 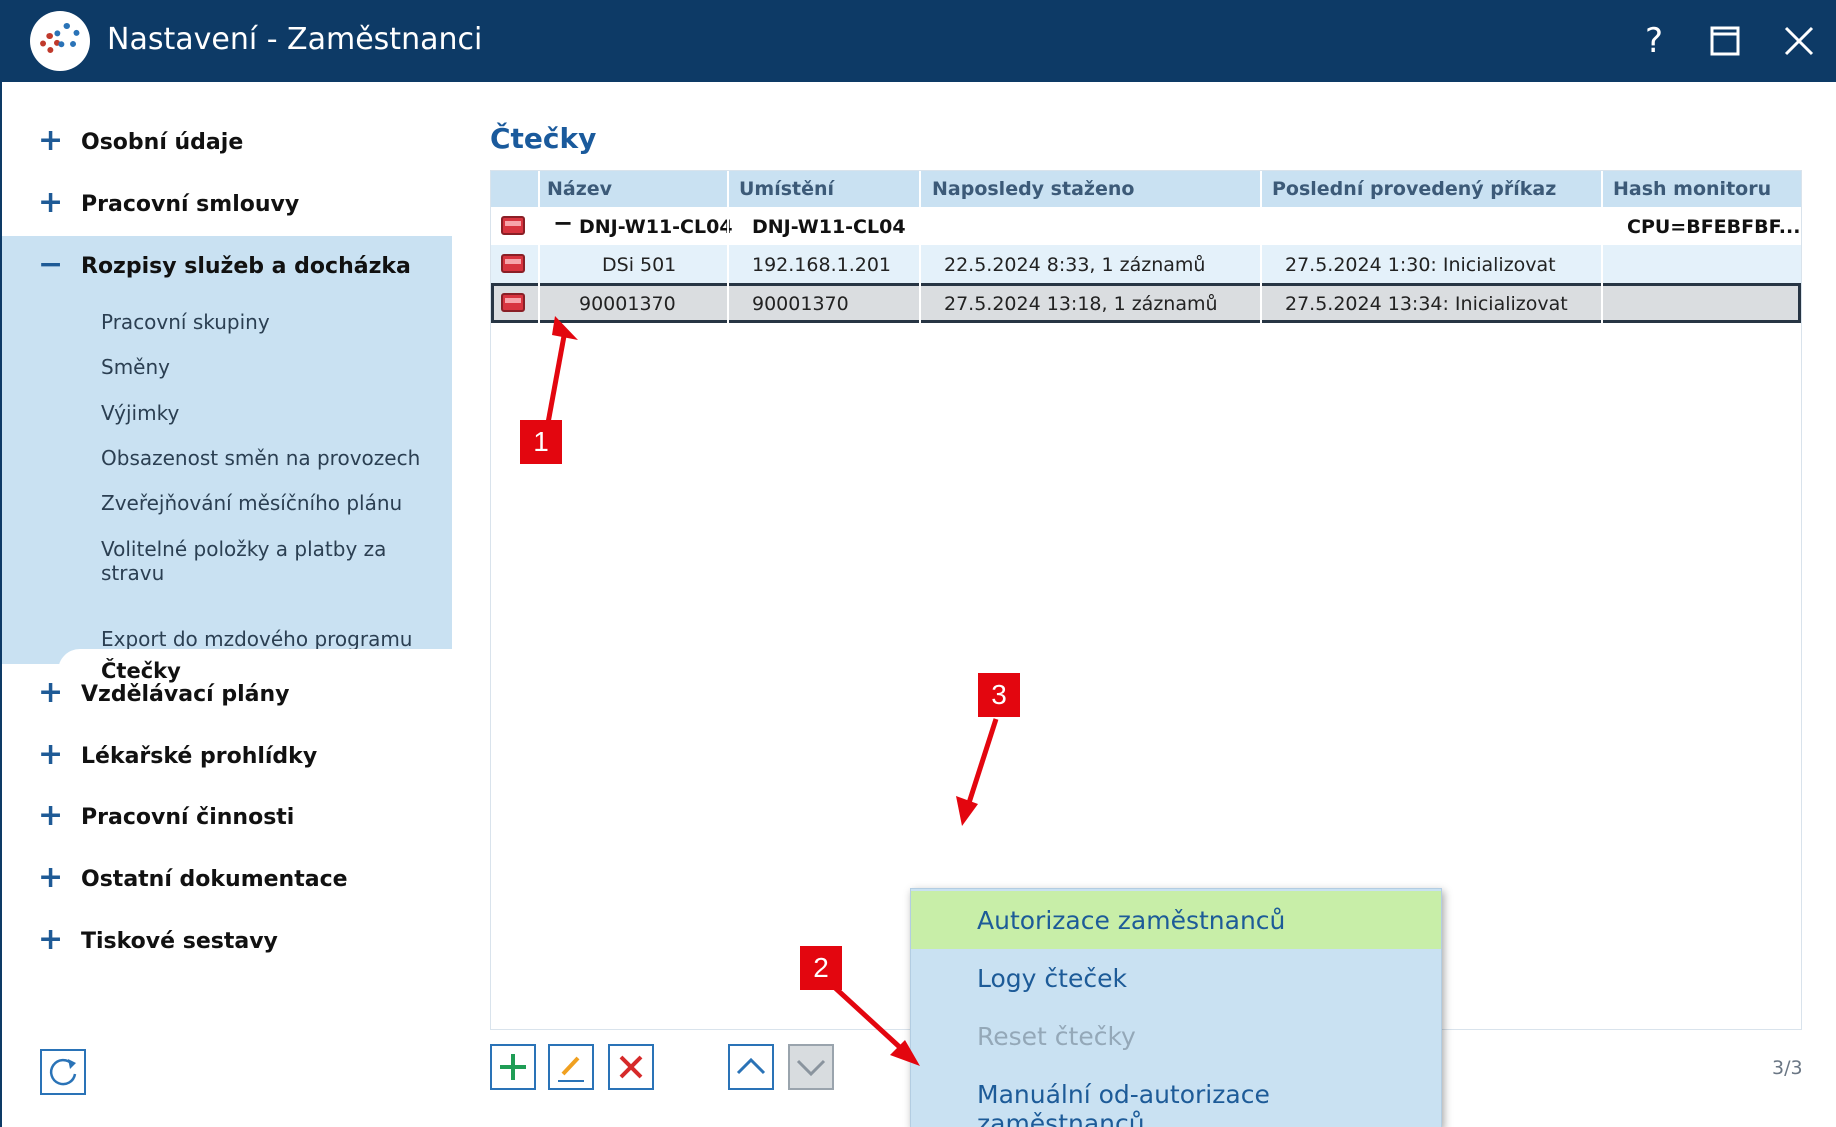 I want to click on sidebar-item-pracovni-smlouvy: + Pracovní smlouvy, so click(x=228, y=205).